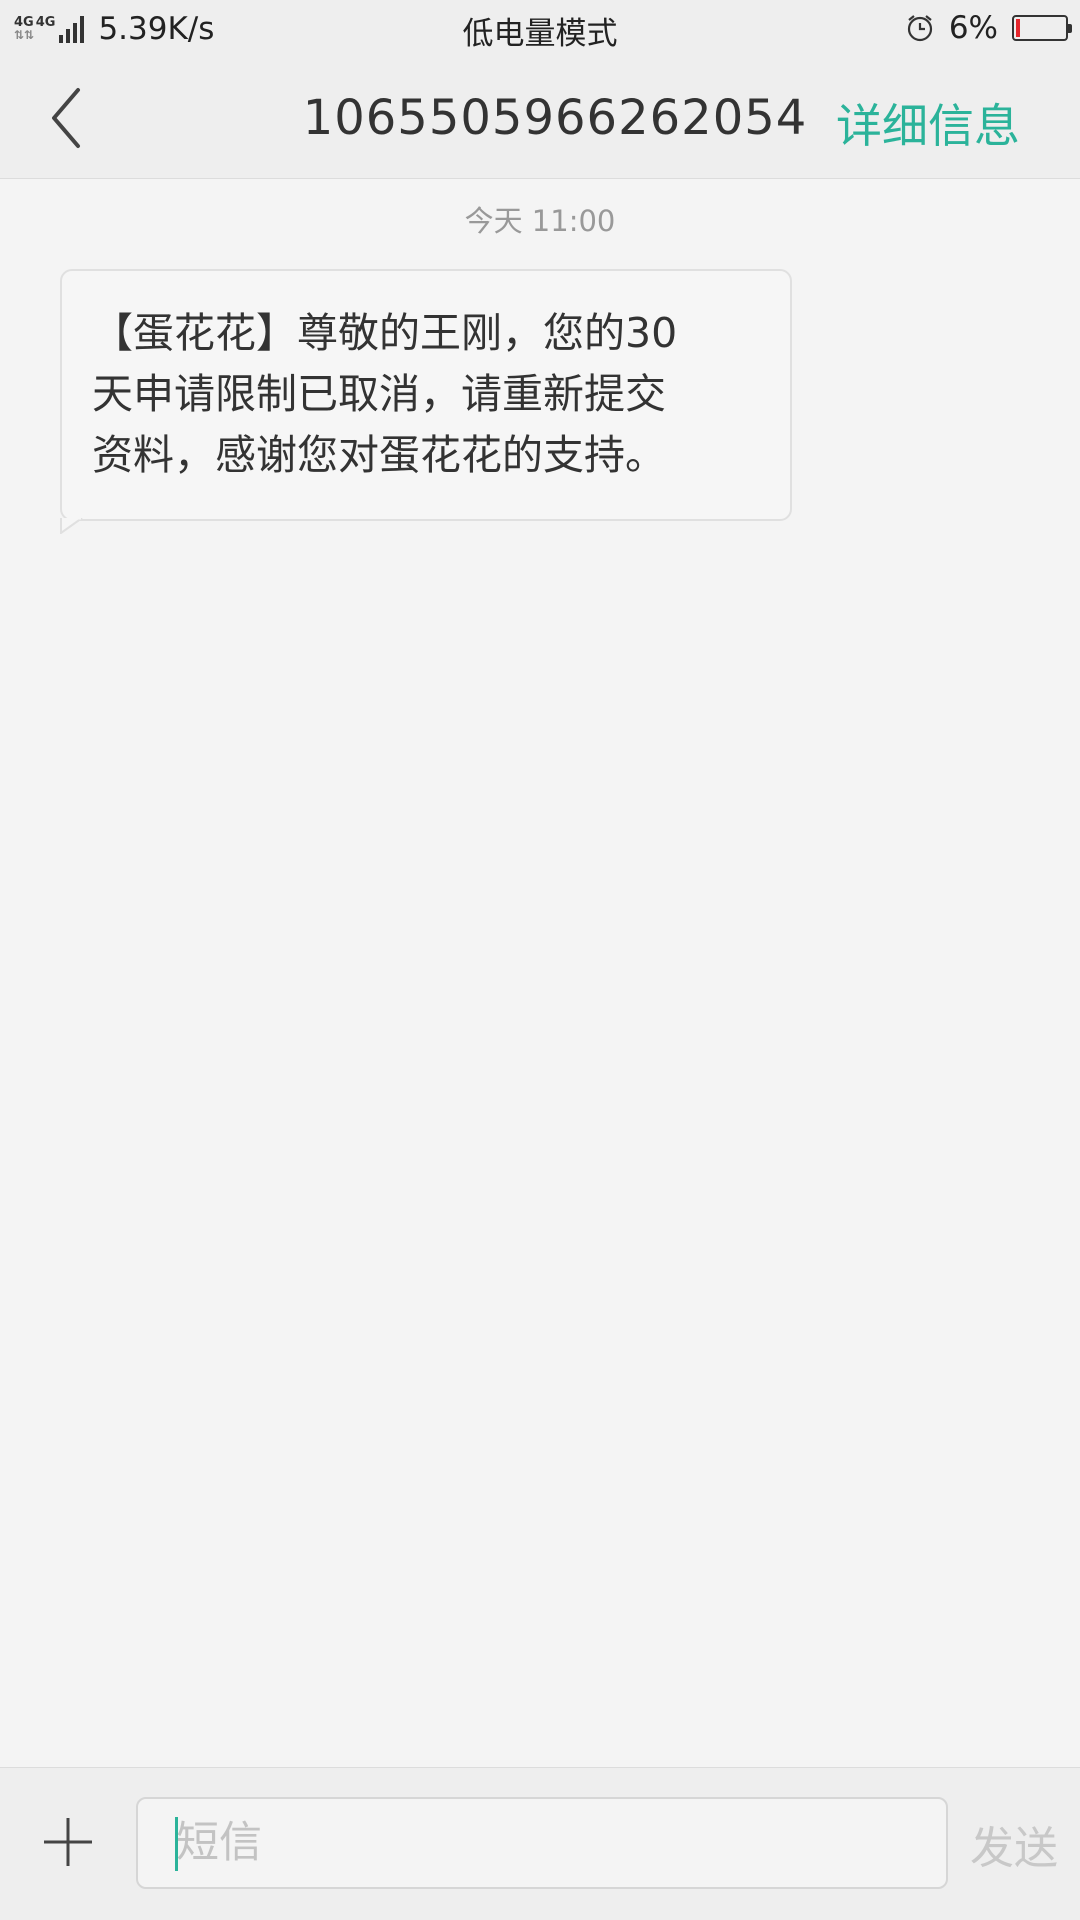 This screenshot has width=1080, height=1920. What do you see at coordinates (540, 221) in the screenshot?
I see `message-timestamp: 今天 11:00` at bounding box center [540, 221].